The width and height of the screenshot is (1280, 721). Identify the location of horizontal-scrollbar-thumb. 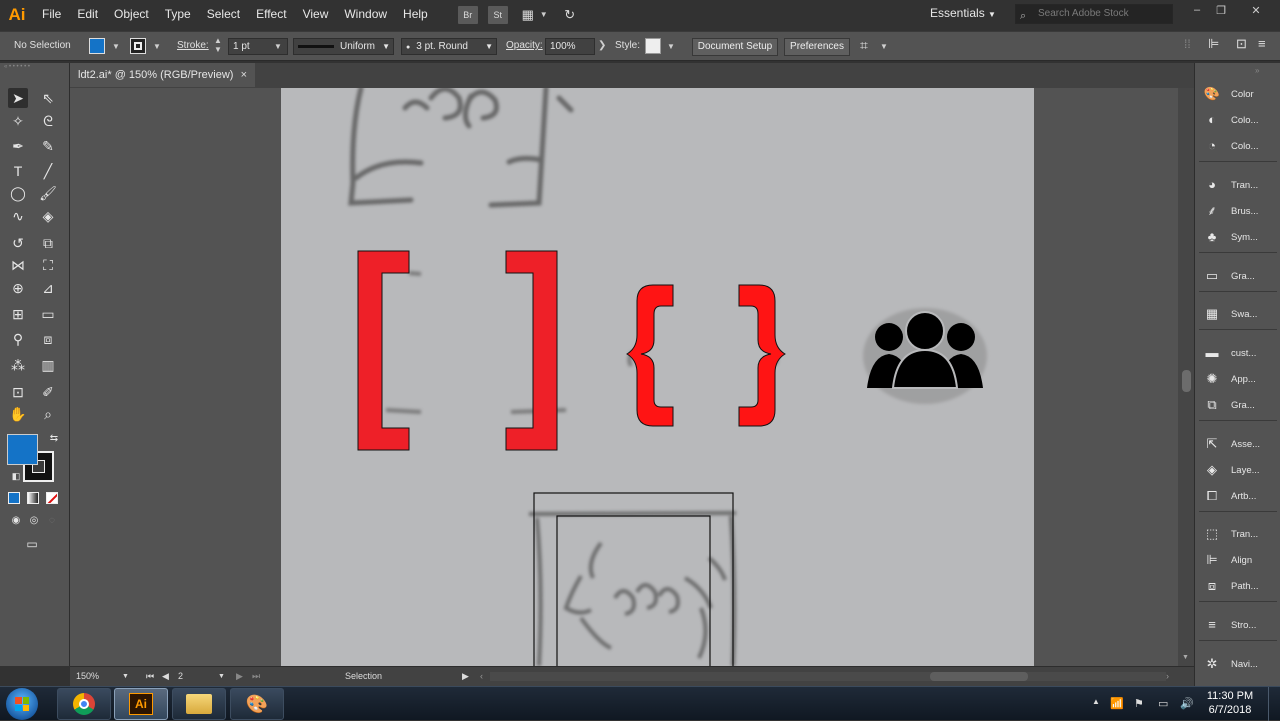
(979, 676).